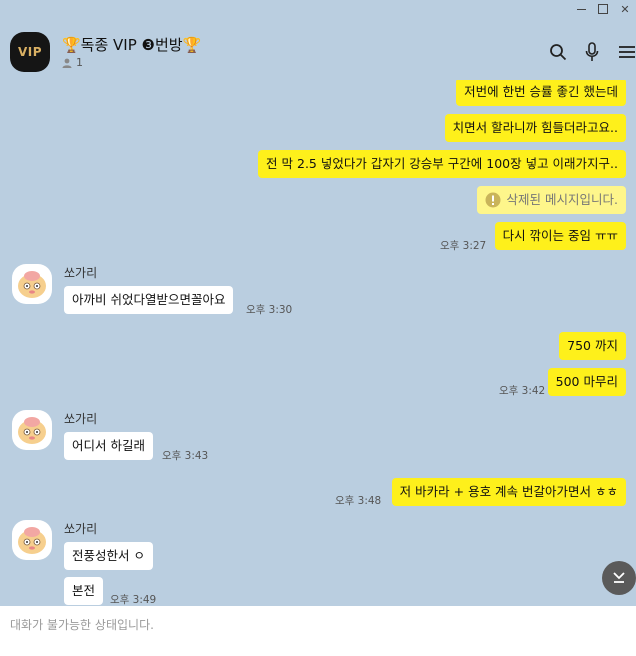  Describe the element at coordinates (358, 501) in the screenshot. I see `message-time: 오후 3:48` at that location.